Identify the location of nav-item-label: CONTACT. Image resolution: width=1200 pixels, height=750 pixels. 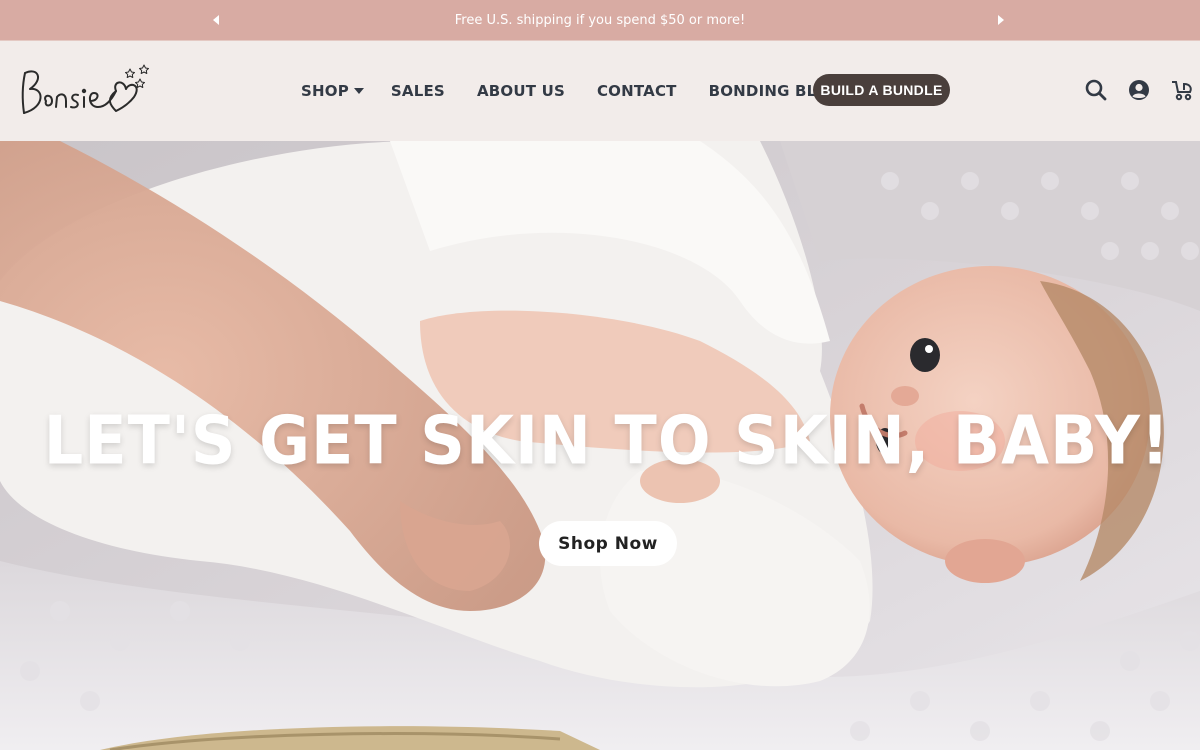
(636, 91).